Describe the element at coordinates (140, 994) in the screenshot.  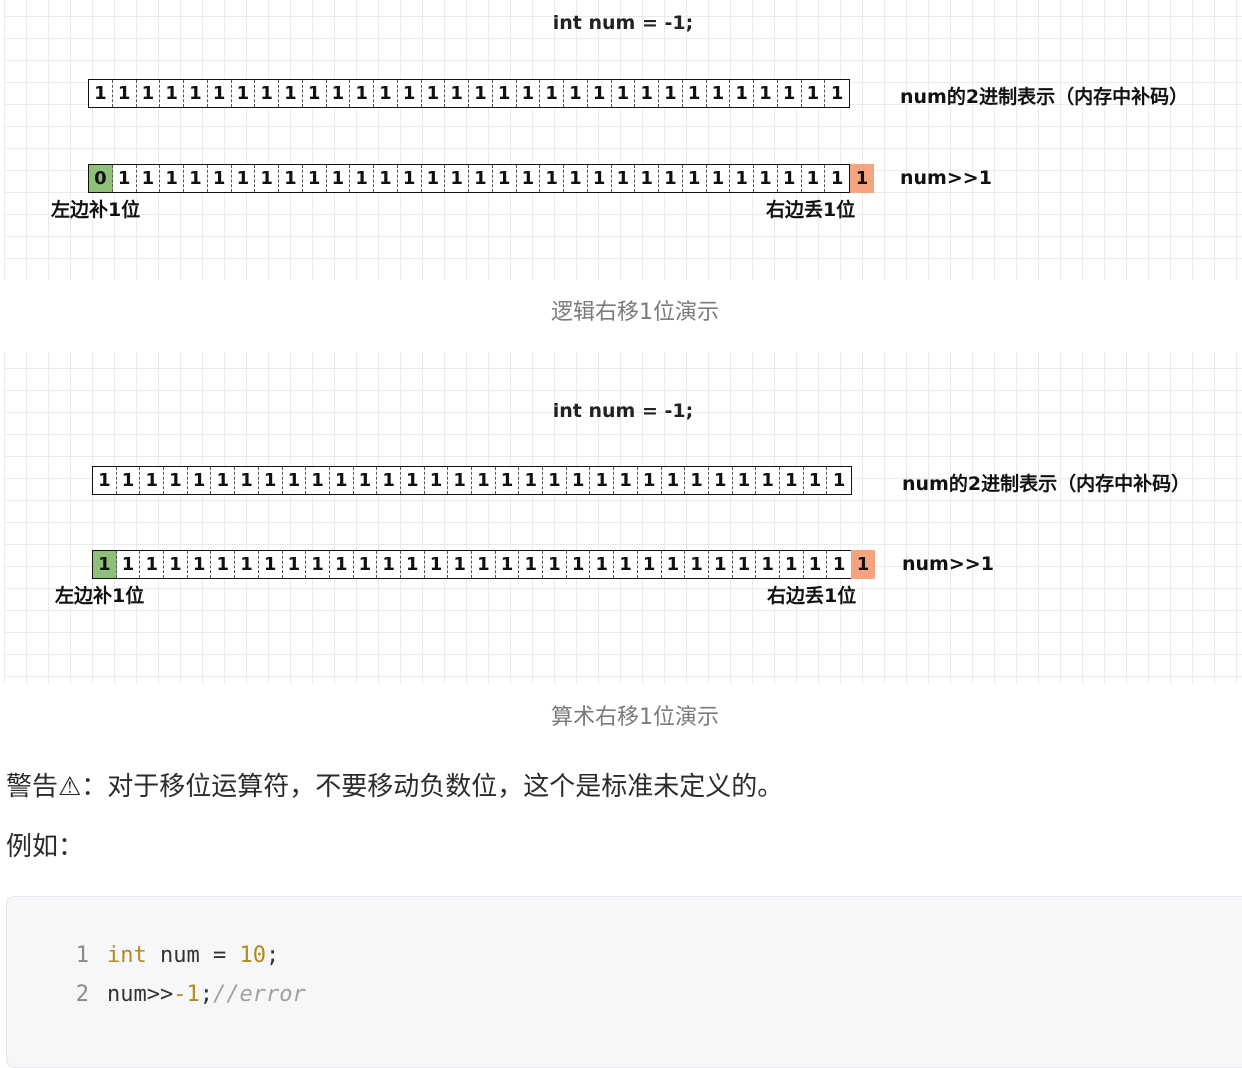
I see `code-text: num>>` at that location.